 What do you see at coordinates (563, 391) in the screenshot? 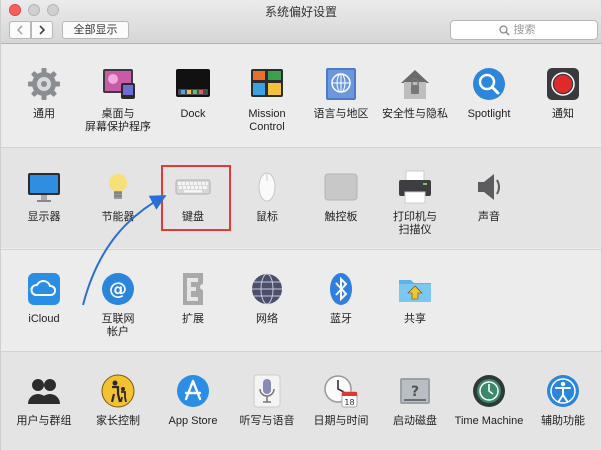
I see `accessibility-icon` at bounding box center [563, 391].